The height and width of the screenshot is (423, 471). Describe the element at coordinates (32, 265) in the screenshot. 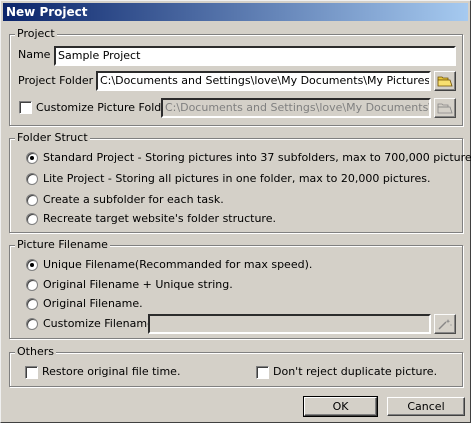

I see `unique-filename-radio` at that location.